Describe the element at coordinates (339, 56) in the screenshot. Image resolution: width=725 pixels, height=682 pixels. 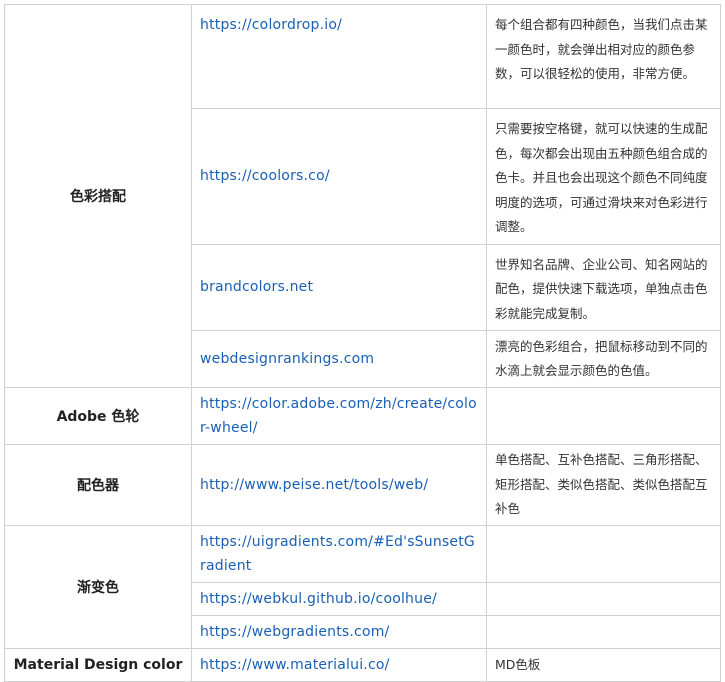
I see `url-cell: https://colordrop.io/` at that location.